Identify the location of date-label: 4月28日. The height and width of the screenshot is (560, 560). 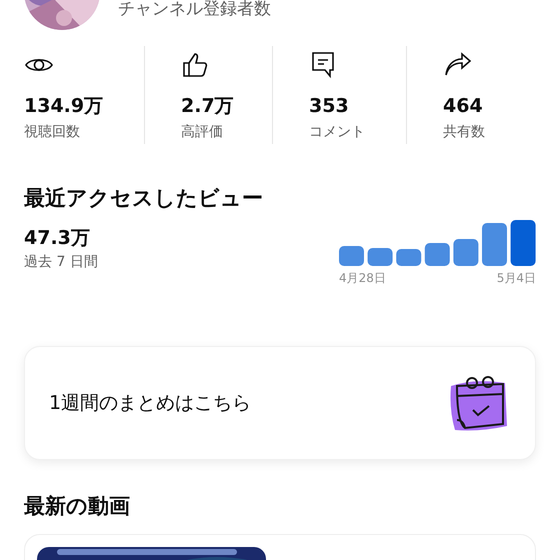
(362, 278).